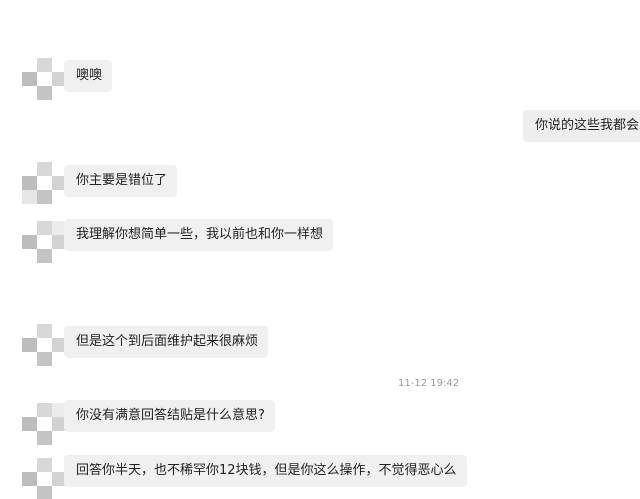 The image size is (640, 499). Describe the element at coordinates (166, 342) in the screenshot. I see `message-bubble-received: 但是这个到后面维护起来很麻烦` at that location.